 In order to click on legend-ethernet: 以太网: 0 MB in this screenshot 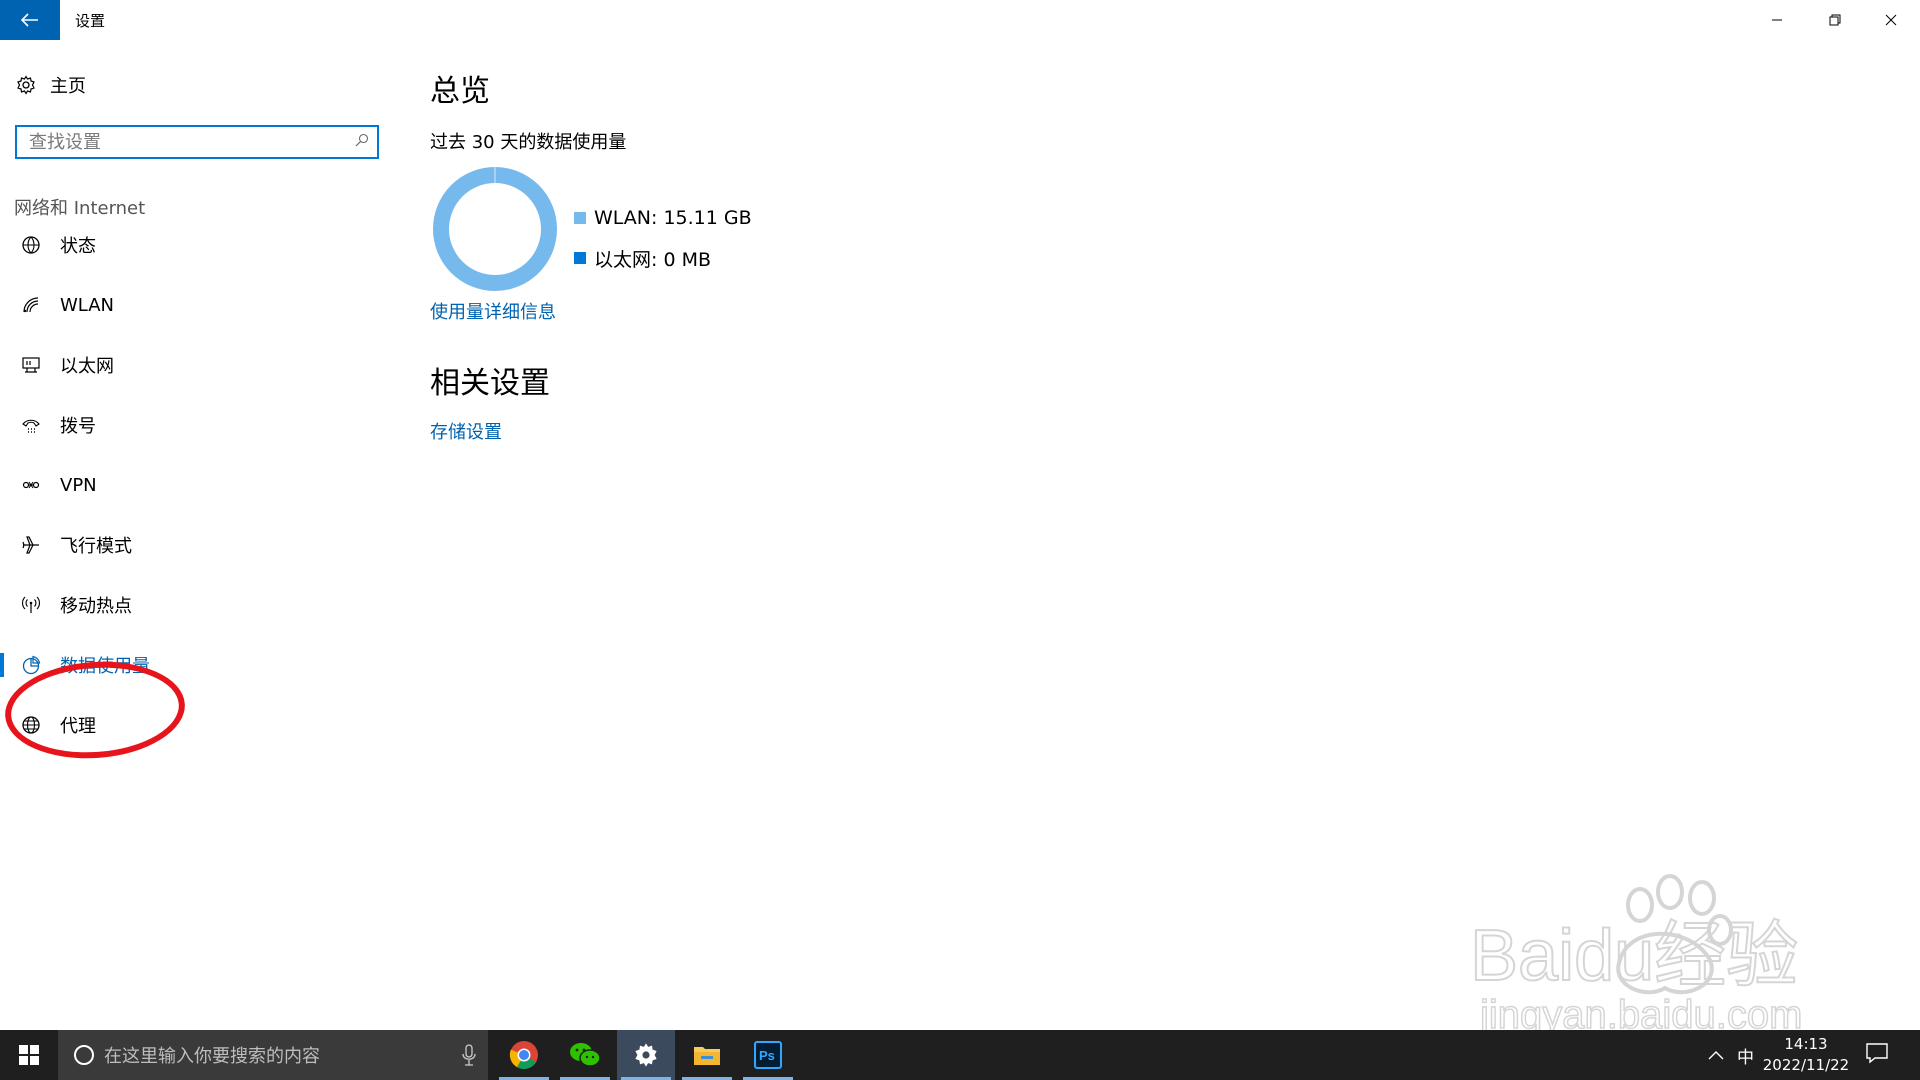, I will do `click(663, 258)`.